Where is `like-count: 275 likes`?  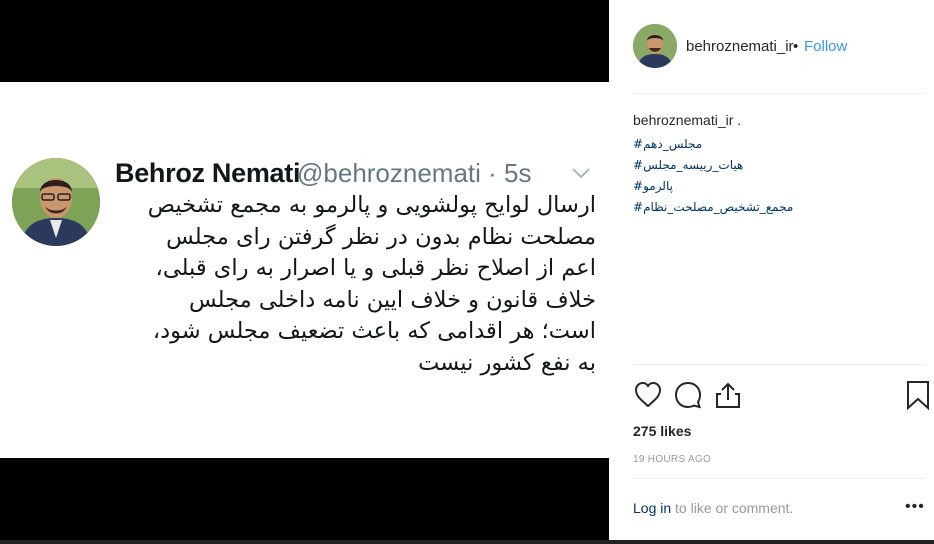 like-count: 275 likes is located at coordinates (662, 431).